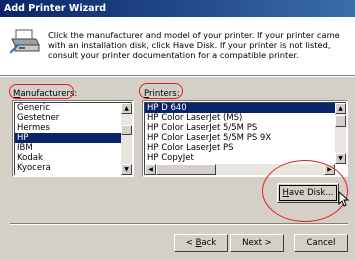 The image size is (355, 260). What do you see at coordinates (73, 108) in the screenshot?
I see `list-item: Generic` at bounding box center [73, 108].